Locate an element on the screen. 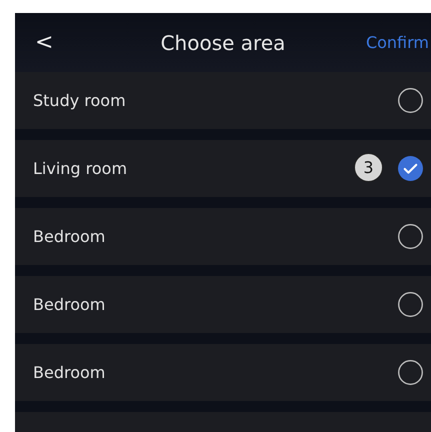 This screenshot has height=432, width=431. back-button: < is located at coordinates (34, 42).